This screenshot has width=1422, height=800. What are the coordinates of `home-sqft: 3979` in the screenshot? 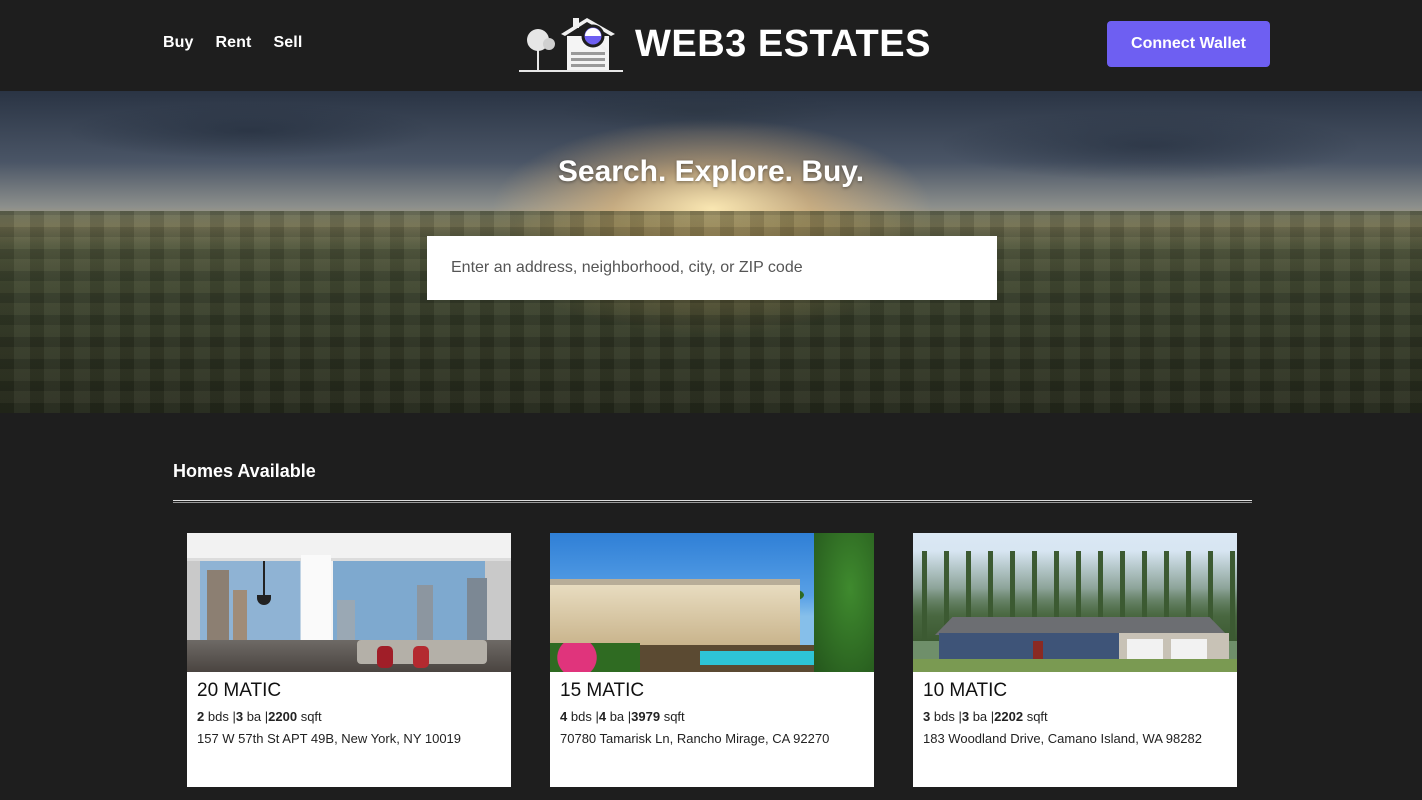 It's located at (646, 716).